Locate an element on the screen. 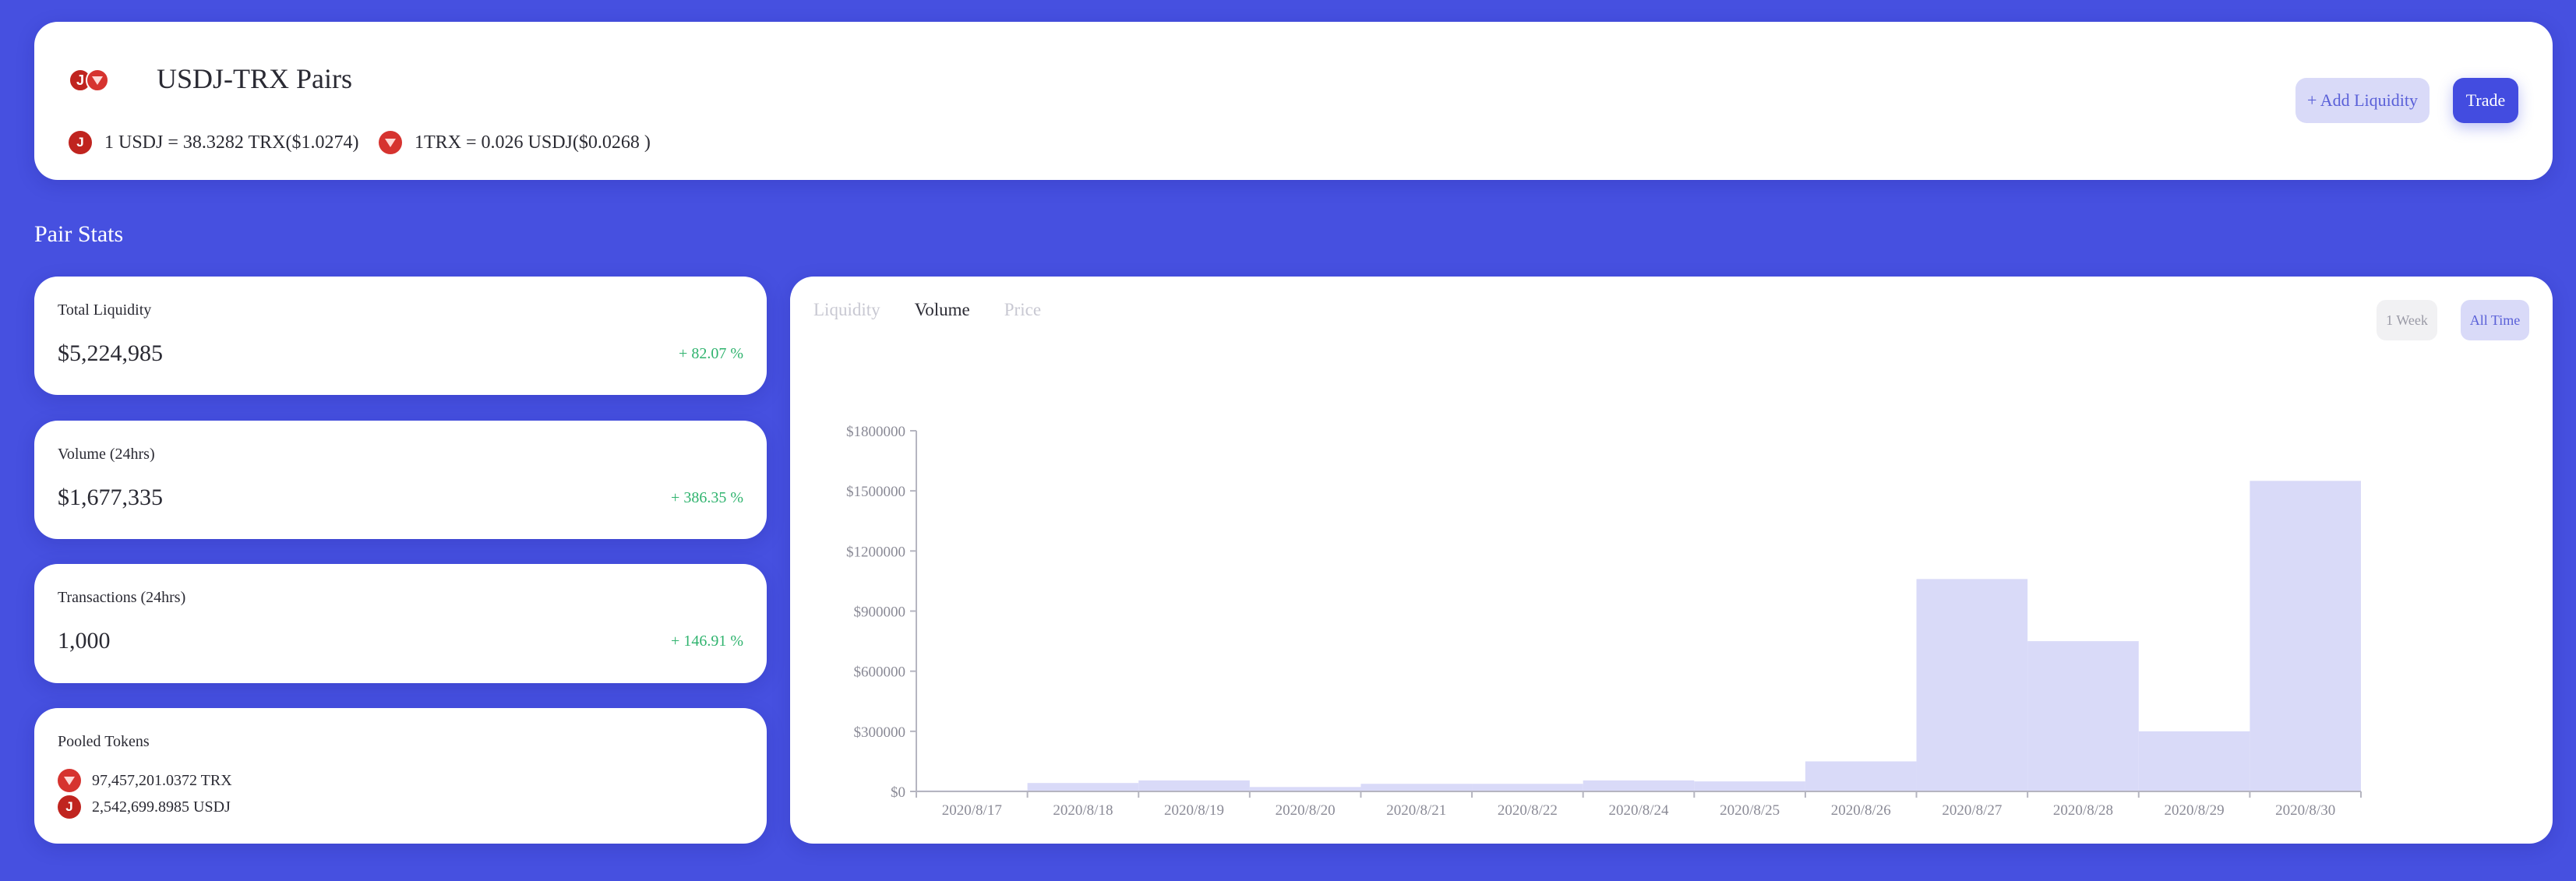 This screenshot has width=2576, height=881. pooled-usdj-amount: 2,542,699.8985 USDJ is located at coordinates (161, 807).